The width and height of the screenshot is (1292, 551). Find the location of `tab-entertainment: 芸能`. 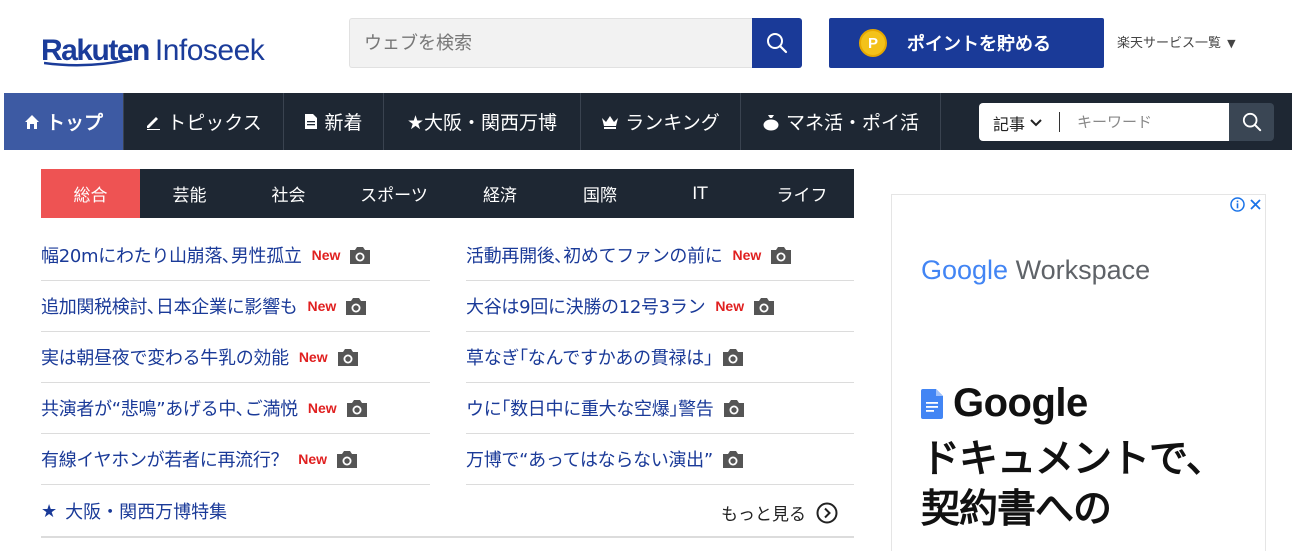

tab-entertainment: 芸能 is located at coordinates (189, 193).